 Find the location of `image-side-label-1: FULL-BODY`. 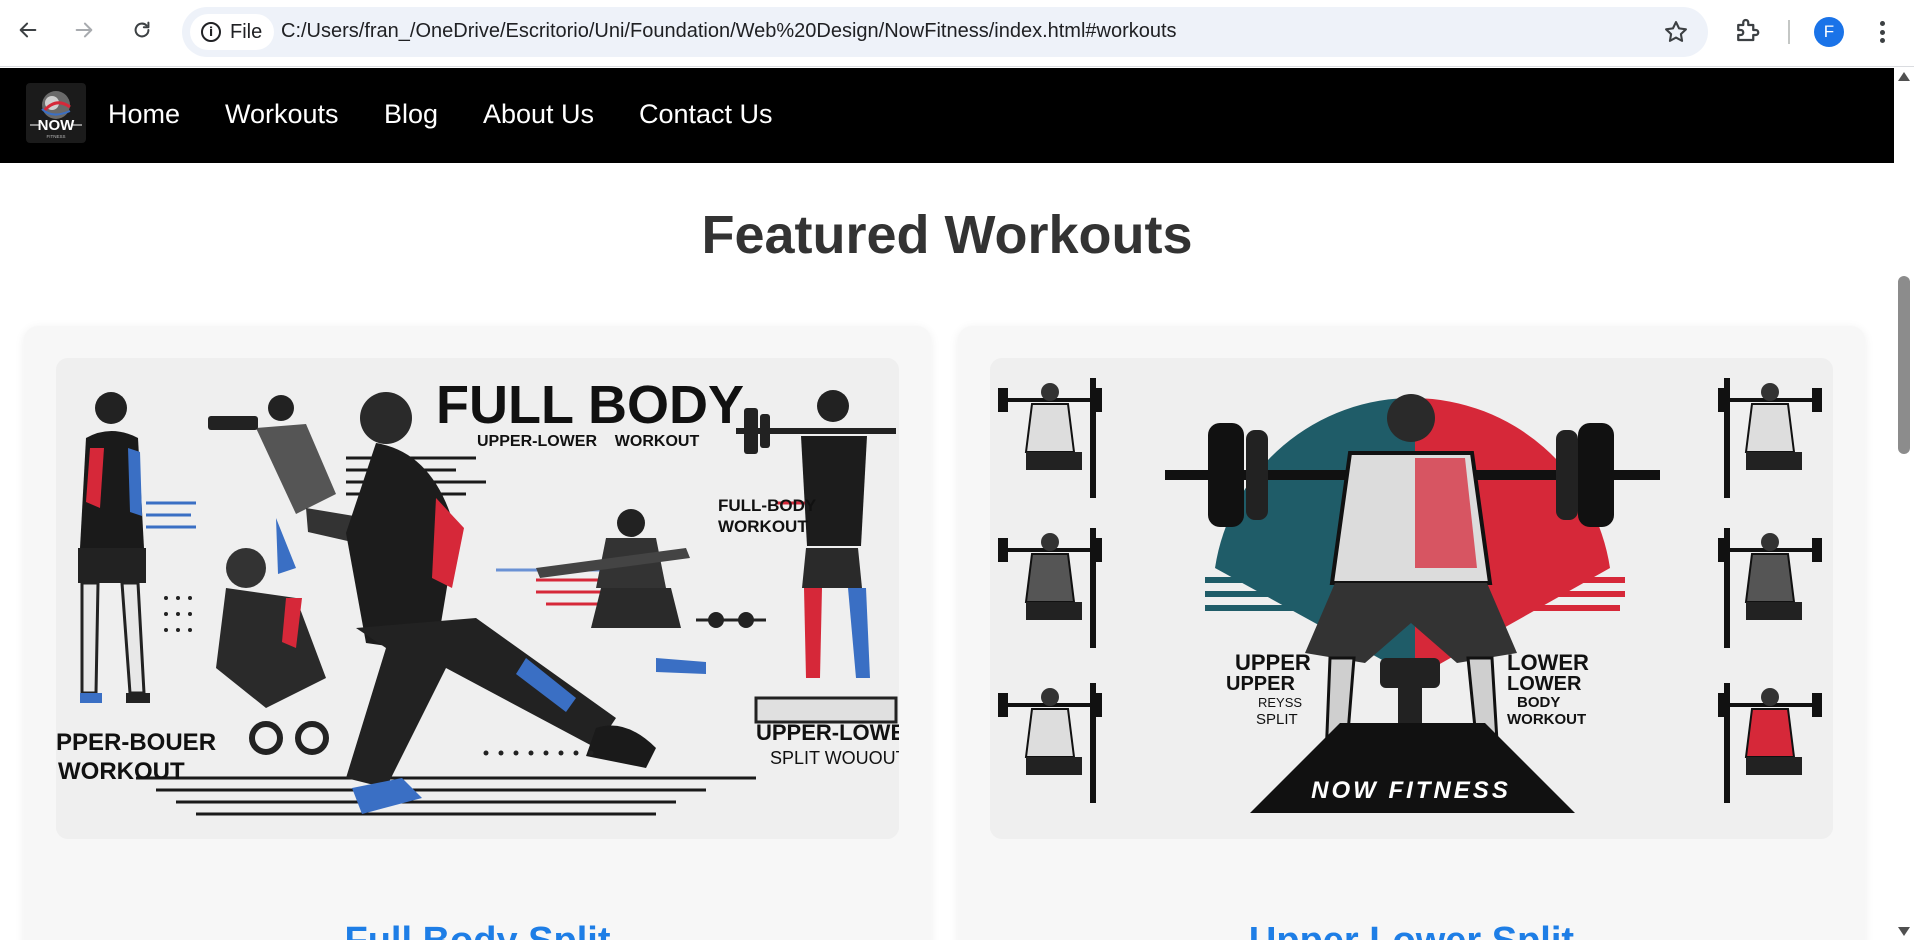

image-side-label-1: FULL-BODY is located at coordinates (767, 505).